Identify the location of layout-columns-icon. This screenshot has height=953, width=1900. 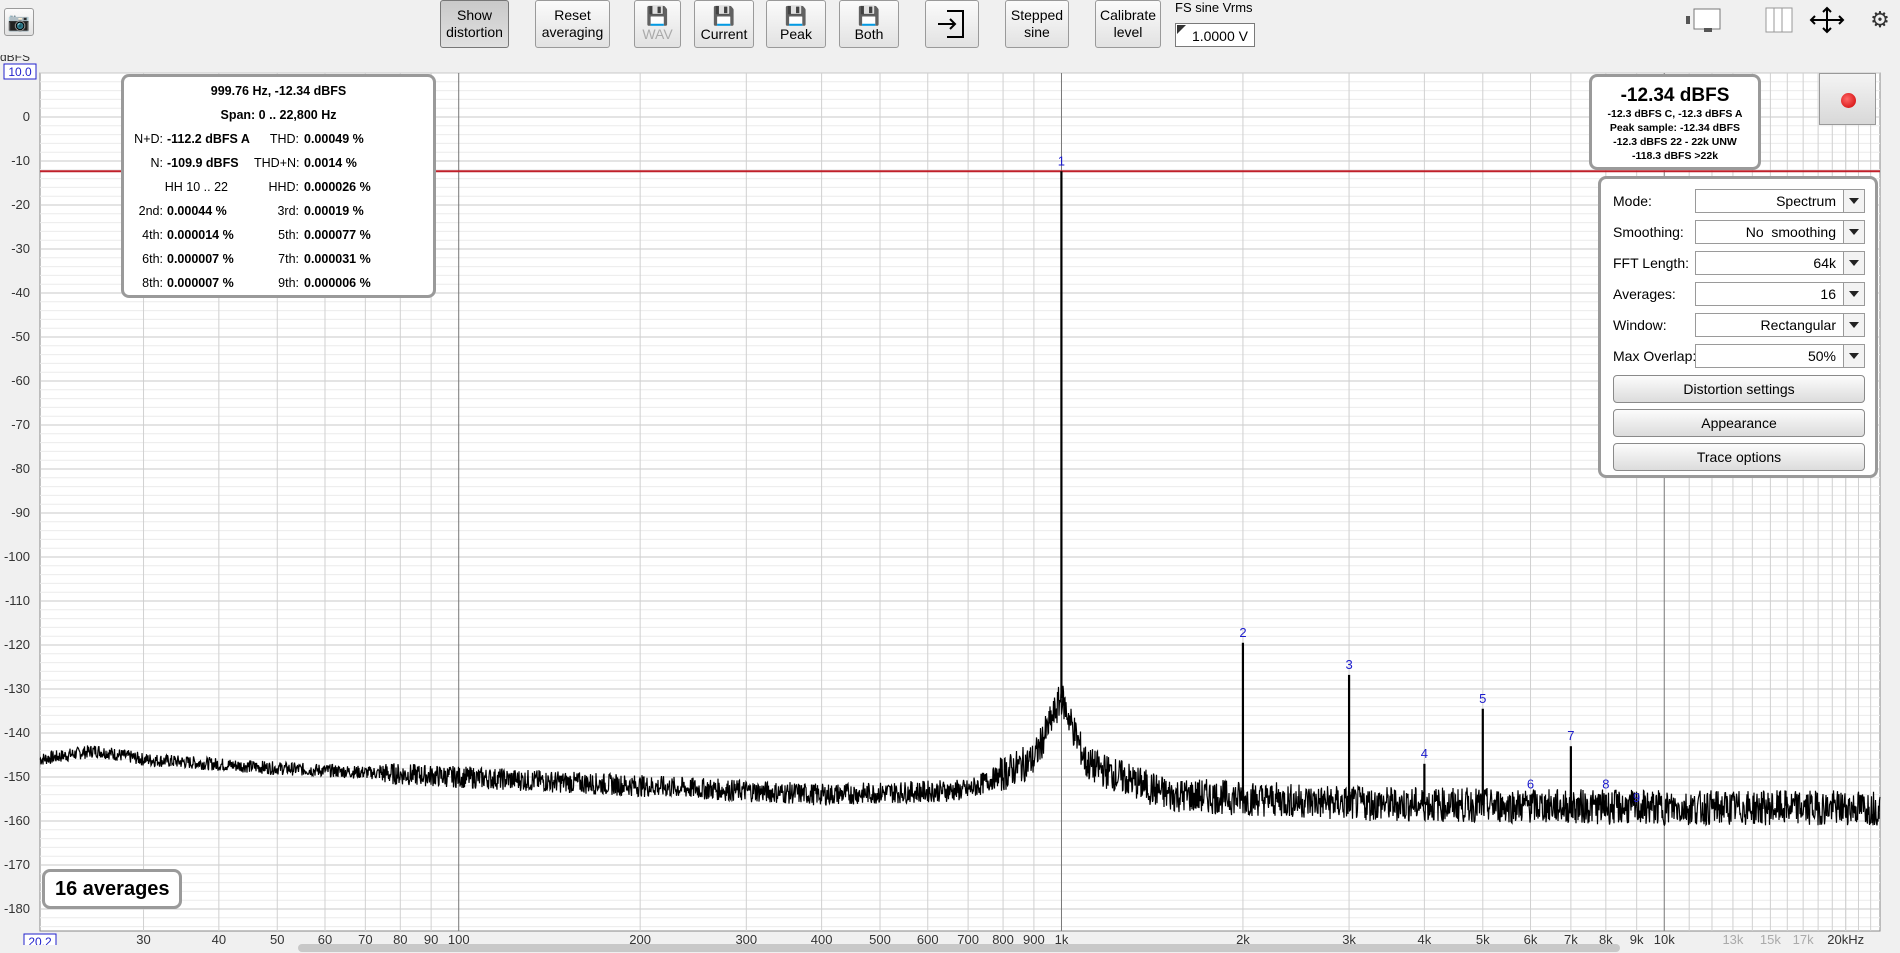
(1779, 20).